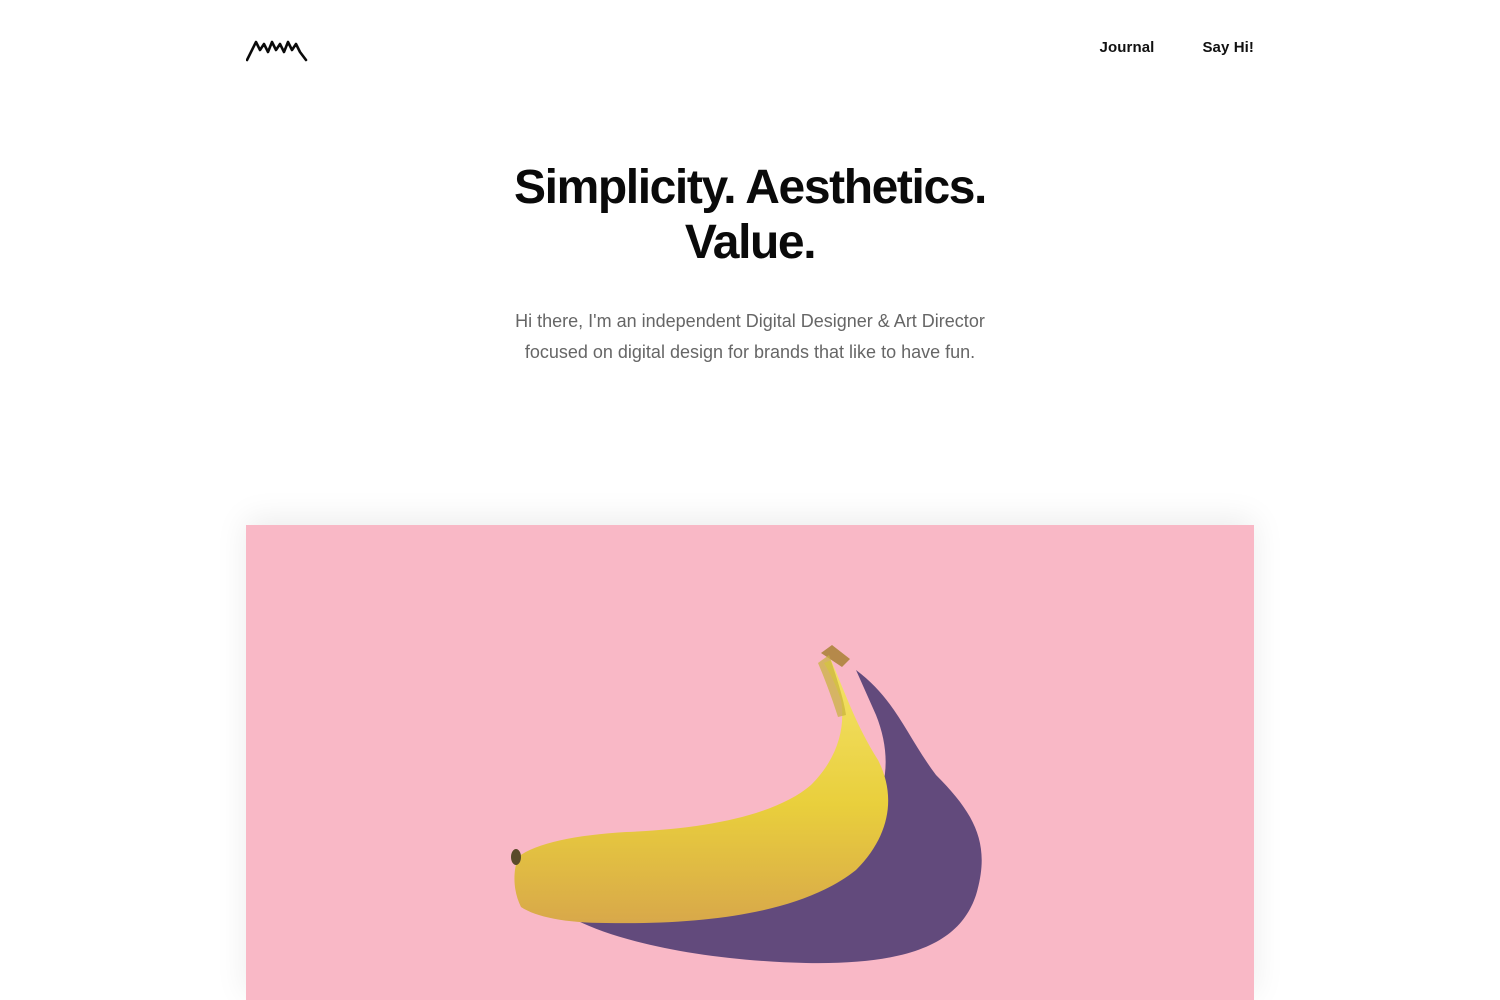  I want to click on banana-image, so click(746, 804).